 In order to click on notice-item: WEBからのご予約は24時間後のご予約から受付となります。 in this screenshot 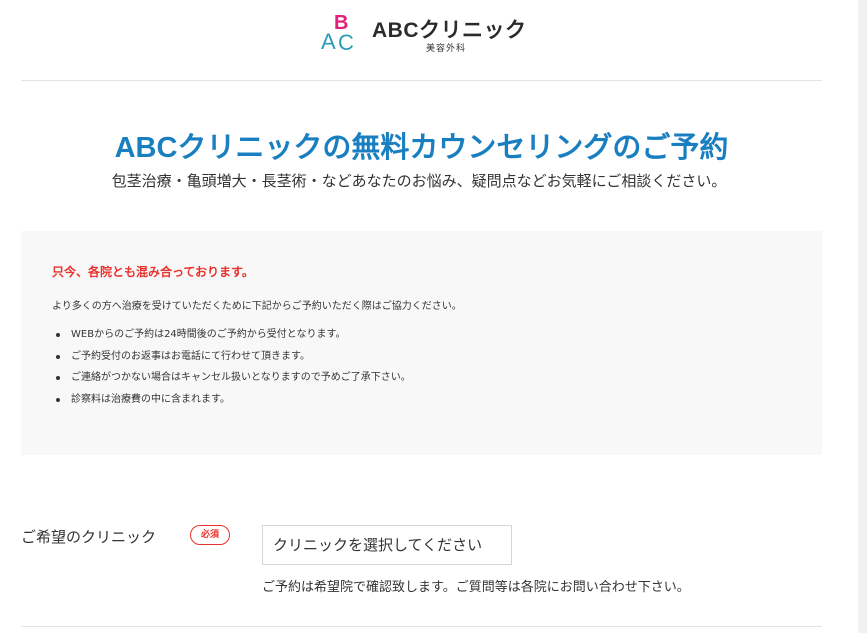, I will do `click(231, 338)`.